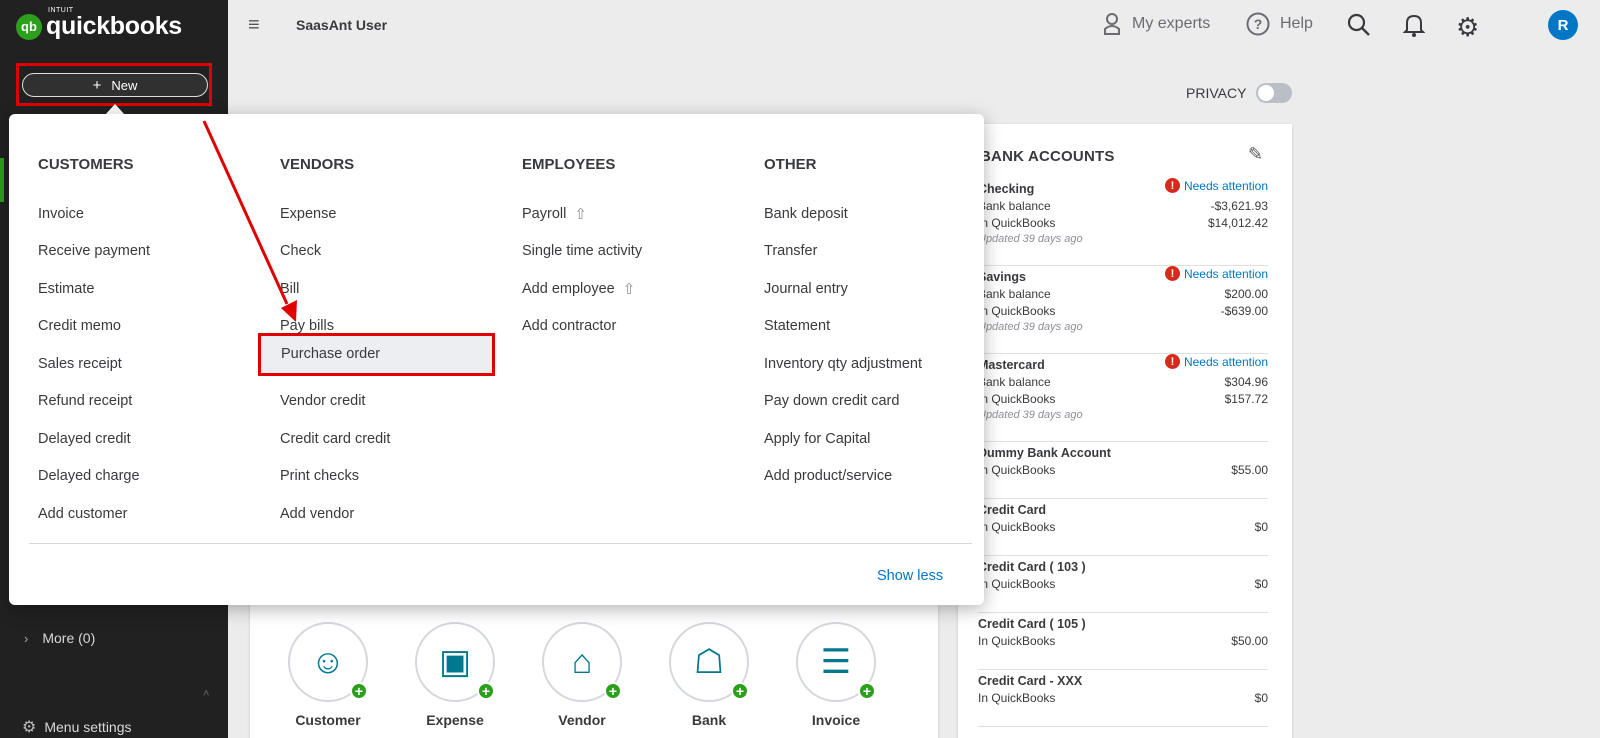  What do you see at coordinates (249, 221) in the screenshot?
I see `annotation-arrow` at bounding box center [249, 221].